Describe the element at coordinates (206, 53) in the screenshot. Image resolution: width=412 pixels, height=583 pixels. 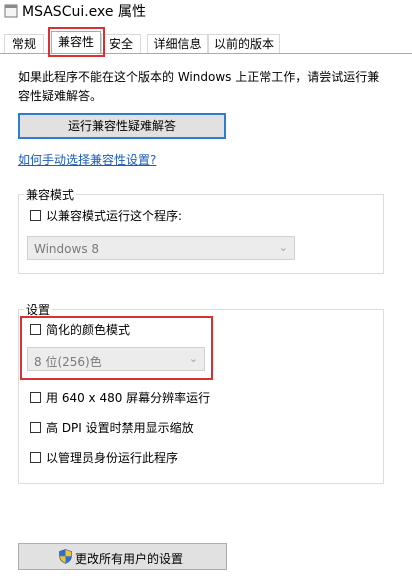
I see `tab-divider` at that location.